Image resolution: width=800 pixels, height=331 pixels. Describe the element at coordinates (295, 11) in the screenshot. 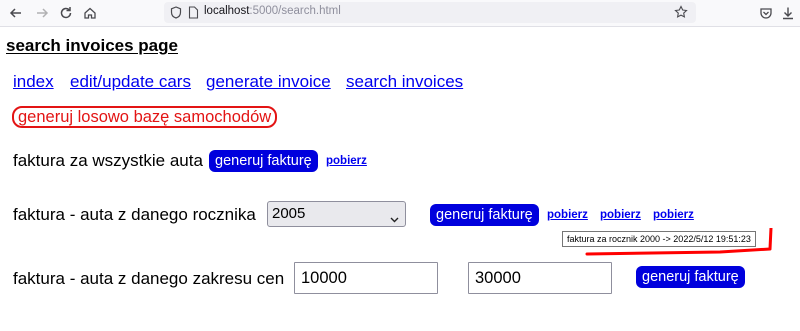

I see `url-path: :5000/search.html` at that location.